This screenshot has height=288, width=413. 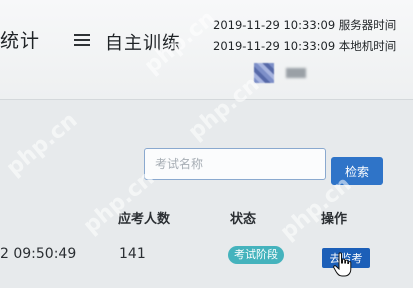 I want to click on username-redacted, so click(x=296, y=73).